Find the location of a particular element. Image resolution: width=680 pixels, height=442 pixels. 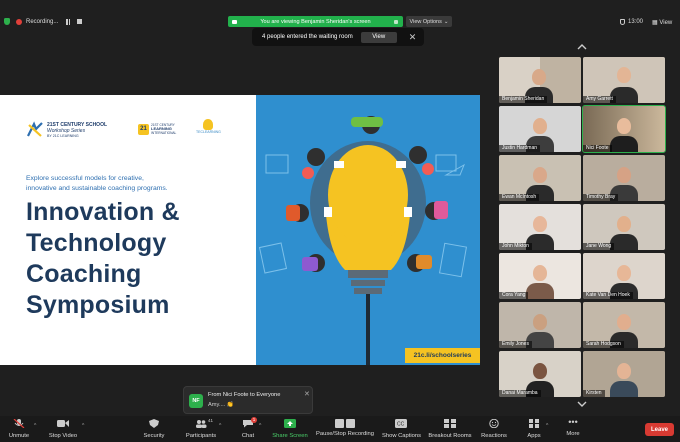

more-button: ••• More is located at coordinates (573, 427).